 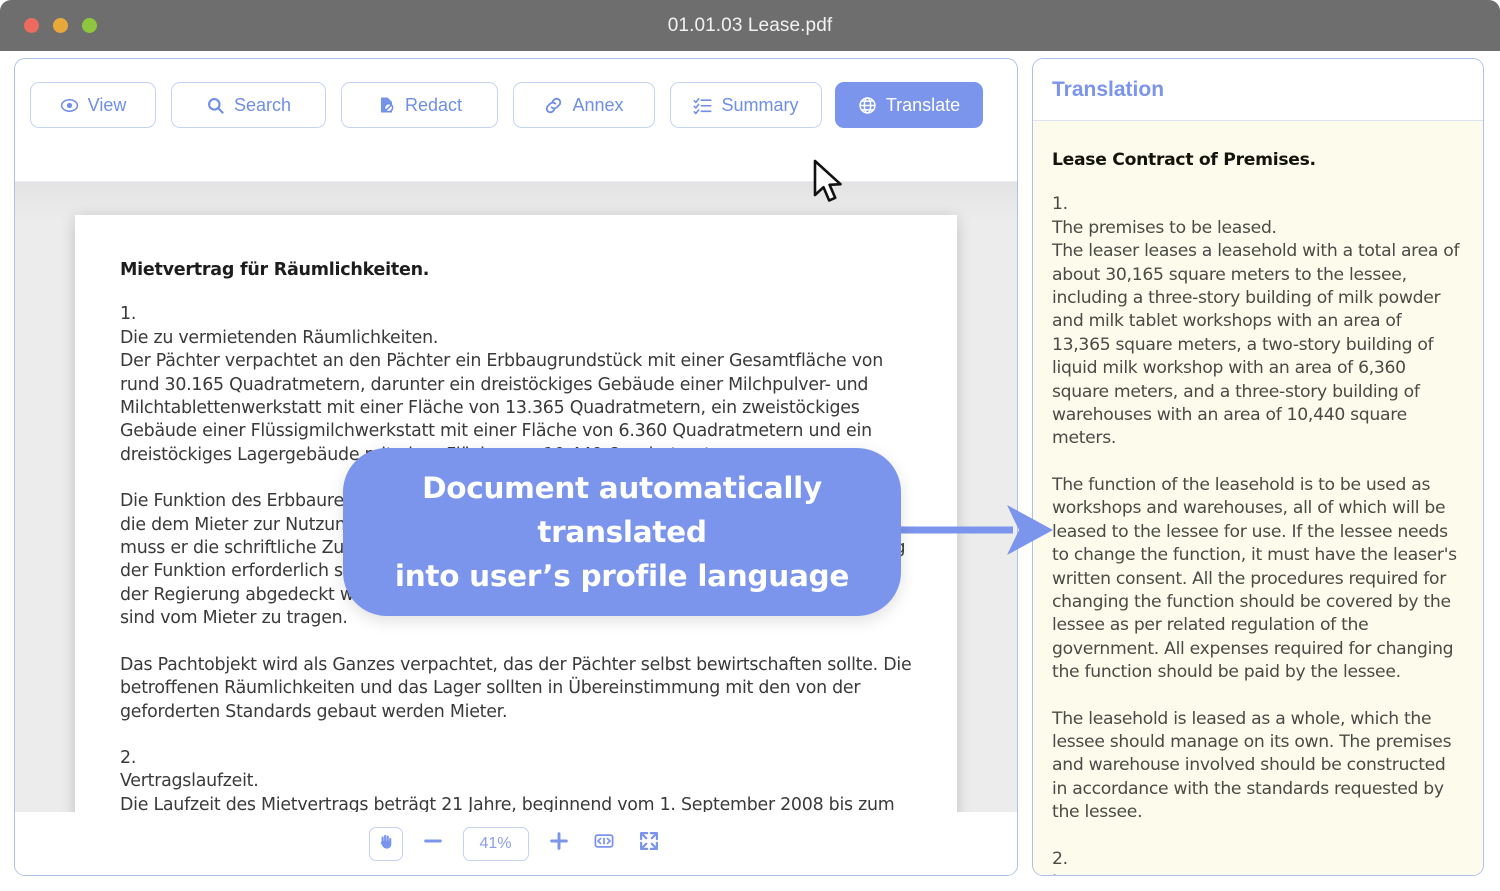 I want to click on plus-icon, so click(x=559, y=843).